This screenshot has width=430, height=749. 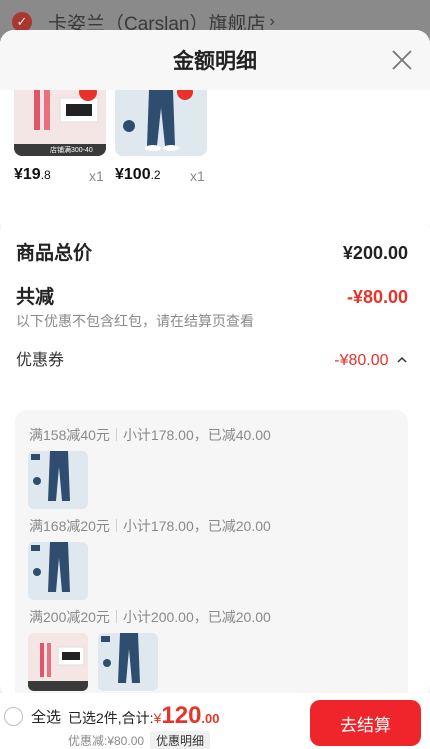 I want to click on store-check-icon: ✓, so click(x=22, y=22).